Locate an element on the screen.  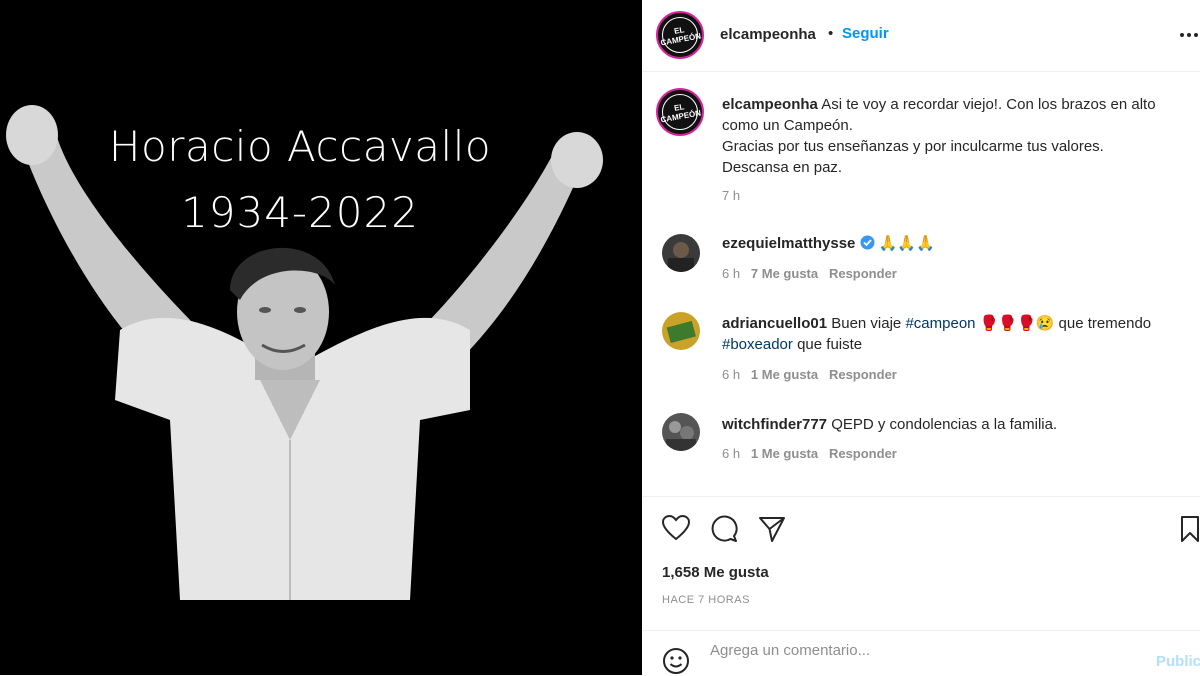
caption-line: Descansa en paz. is located at coordinates (782, 167).